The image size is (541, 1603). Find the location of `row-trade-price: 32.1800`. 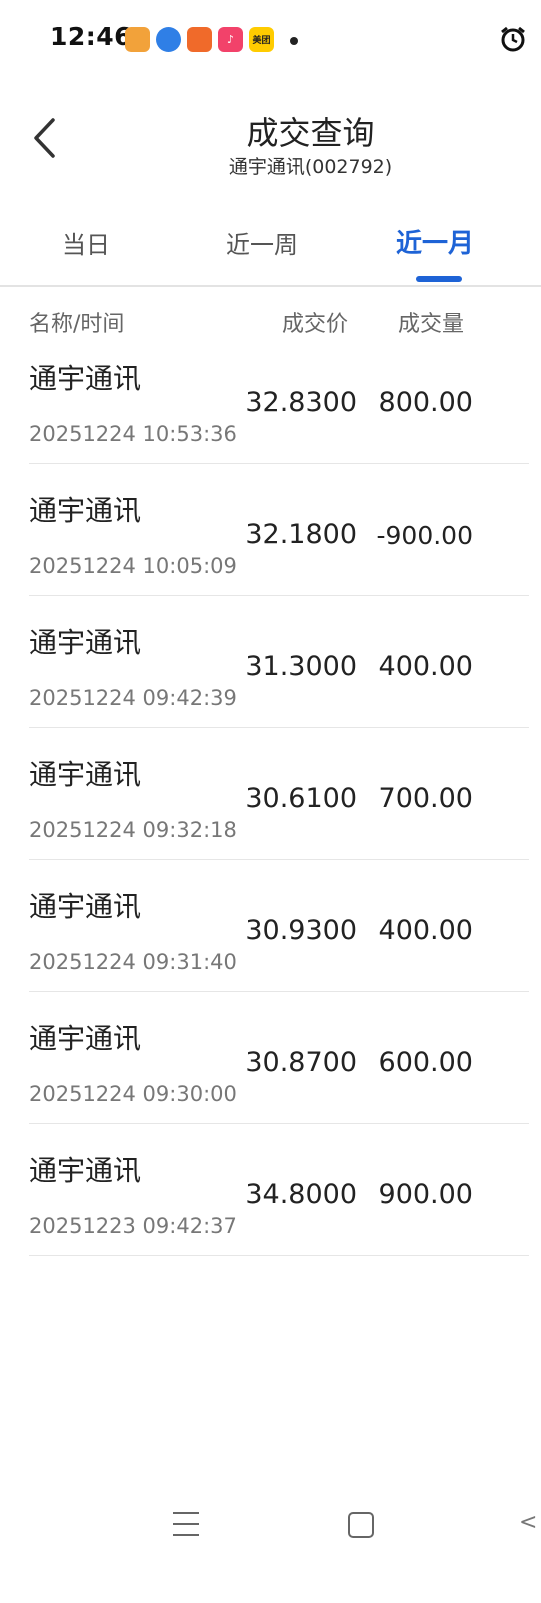

row-trade-price: 32.1800 is located at coordinates (301, 534).